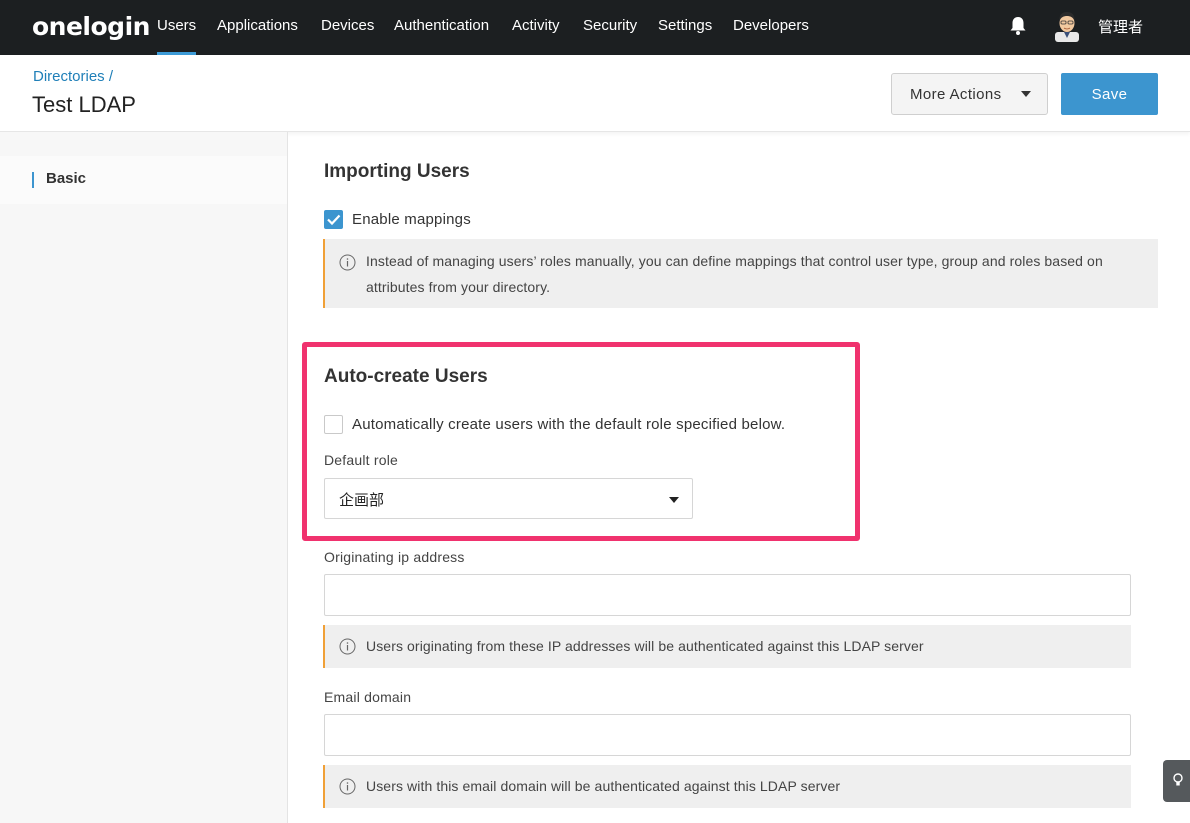 Image resolution: width=1190 pixels, height=823 pixels. Describe the element at coordinates (73, 76) in the screenshot. I see `breadcrumb-directories: Directories /` at that location.